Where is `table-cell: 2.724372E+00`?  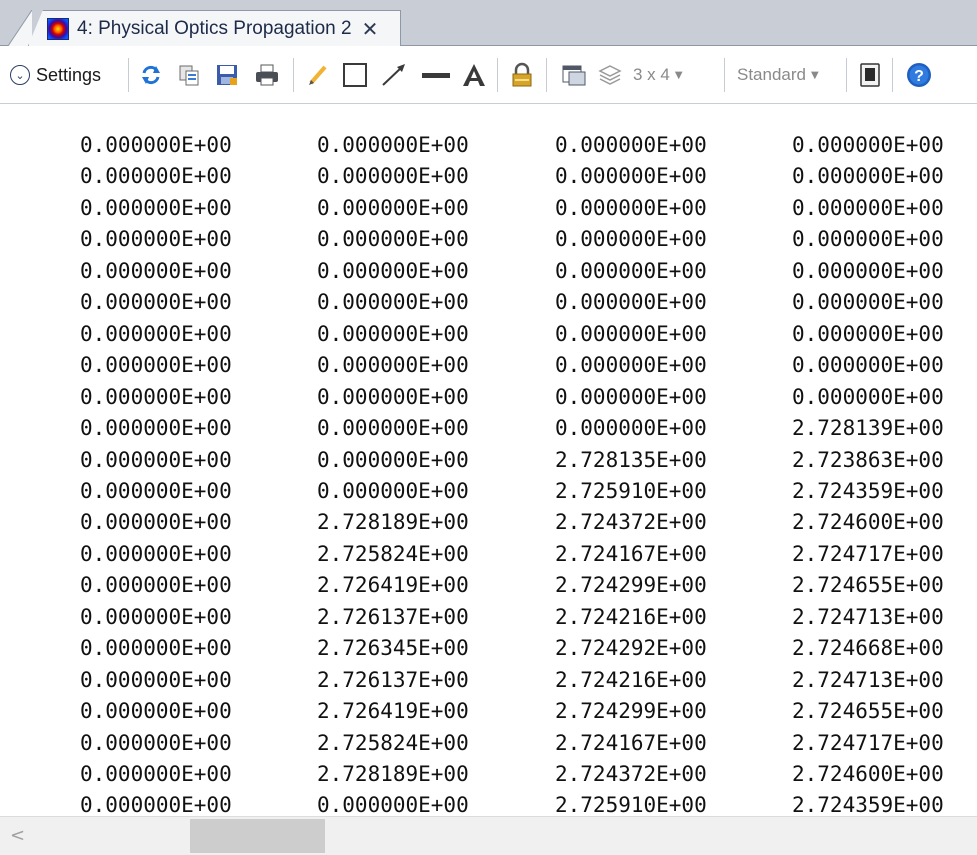
table-cell: 2.724372E+00 is located at coordinates (631, 522).